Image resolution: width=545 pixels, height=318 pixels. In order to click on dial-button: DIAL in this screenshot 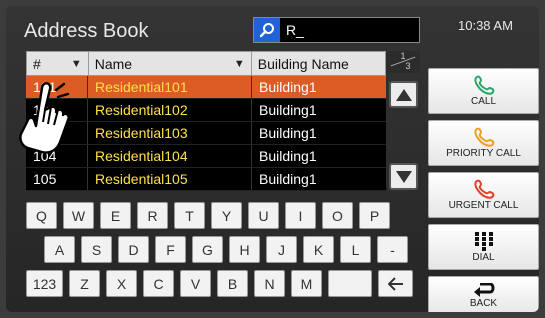, I will do `click(483, 247)`.